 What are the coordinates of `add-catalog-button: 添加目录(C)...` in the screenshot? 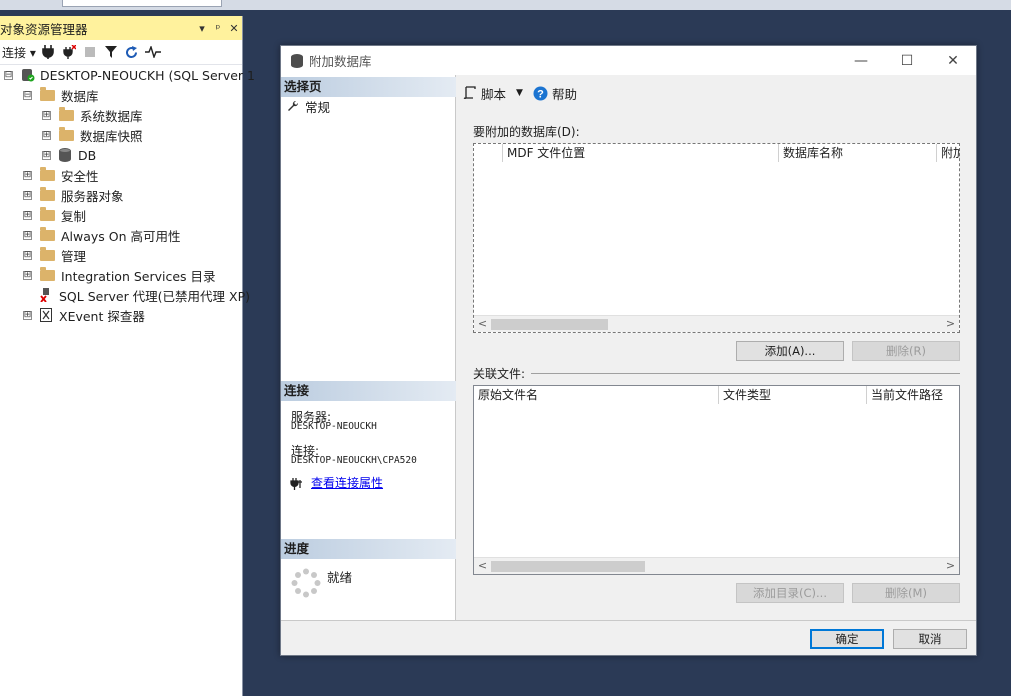 It's located at (790, 593).